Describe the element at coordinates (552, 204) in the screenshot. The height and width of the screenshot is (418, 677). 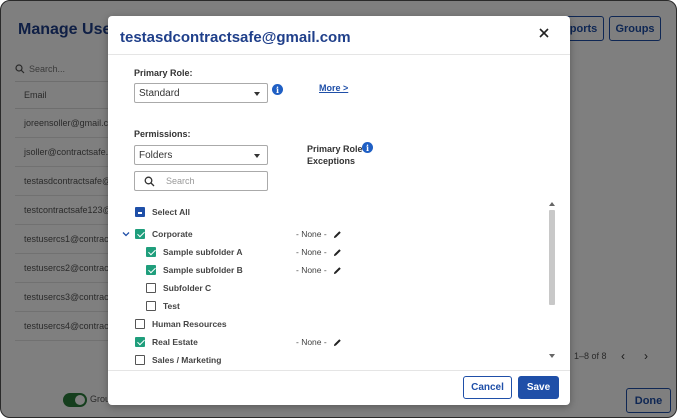
I see `scroll-up-arrow` at that location.